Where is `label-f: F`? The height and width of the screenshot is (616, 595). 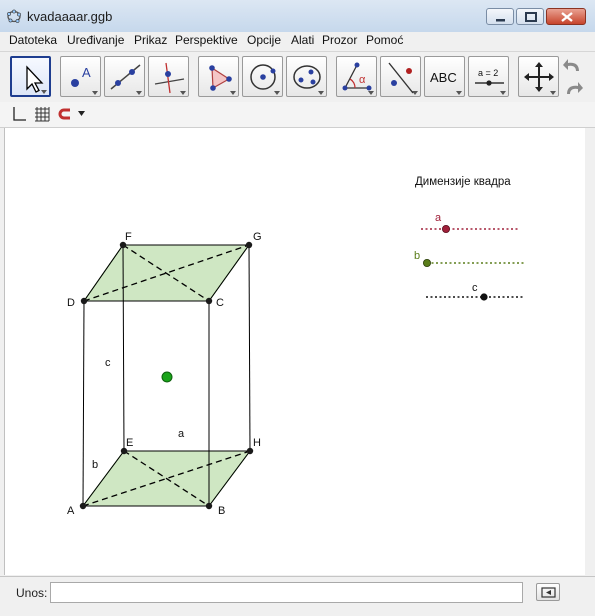 label-f: F is located at coordinates (128, 237).